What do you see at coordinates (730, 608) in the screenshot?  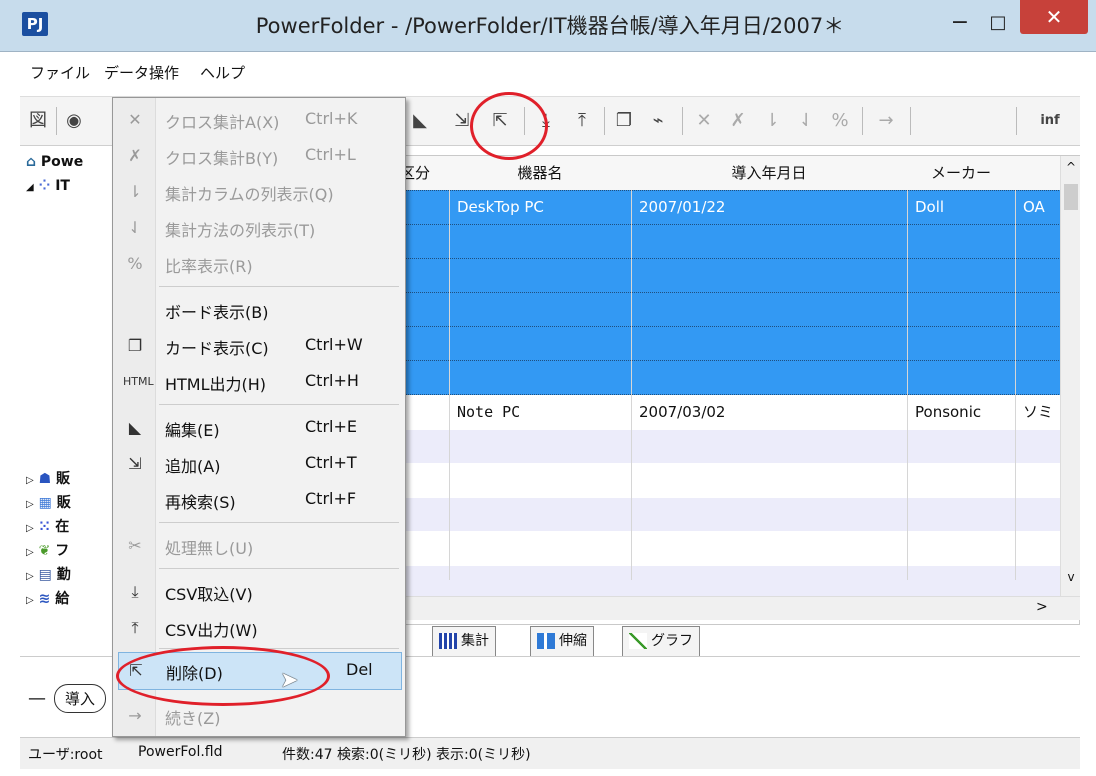 I see `horizontal-scrollbar: >` at bounding box center [730, 608].